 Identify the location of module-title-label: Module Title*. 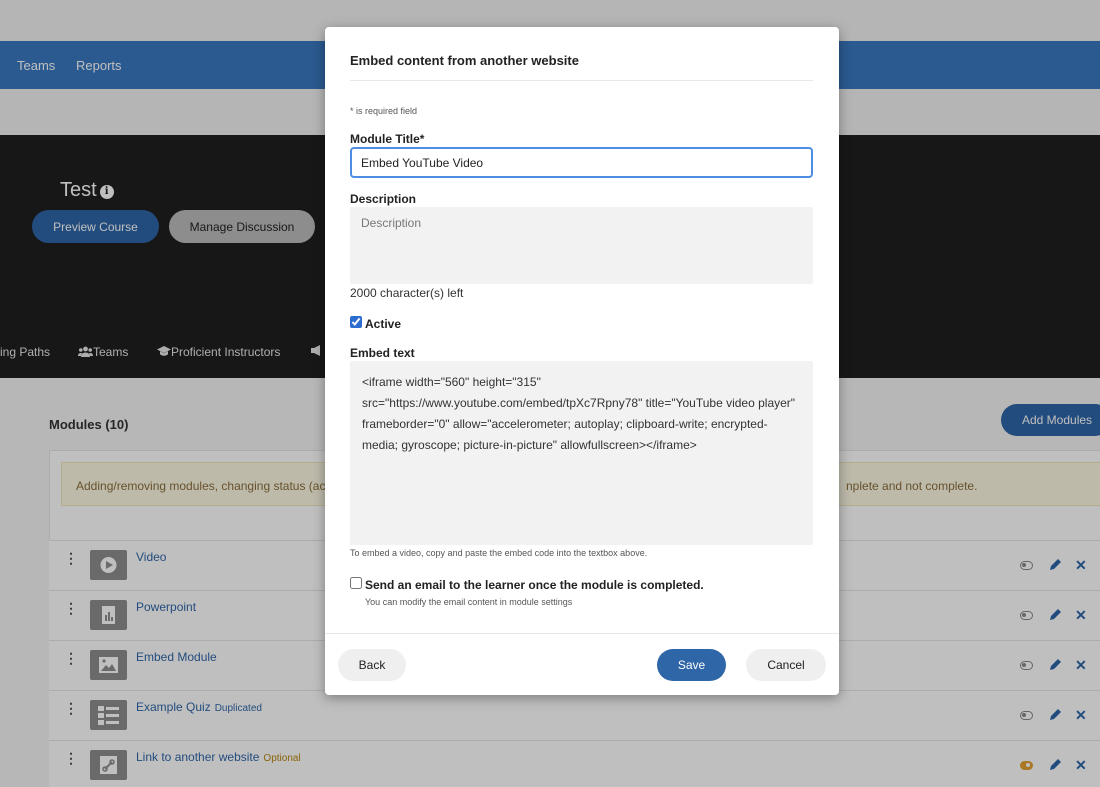
(387, 139).